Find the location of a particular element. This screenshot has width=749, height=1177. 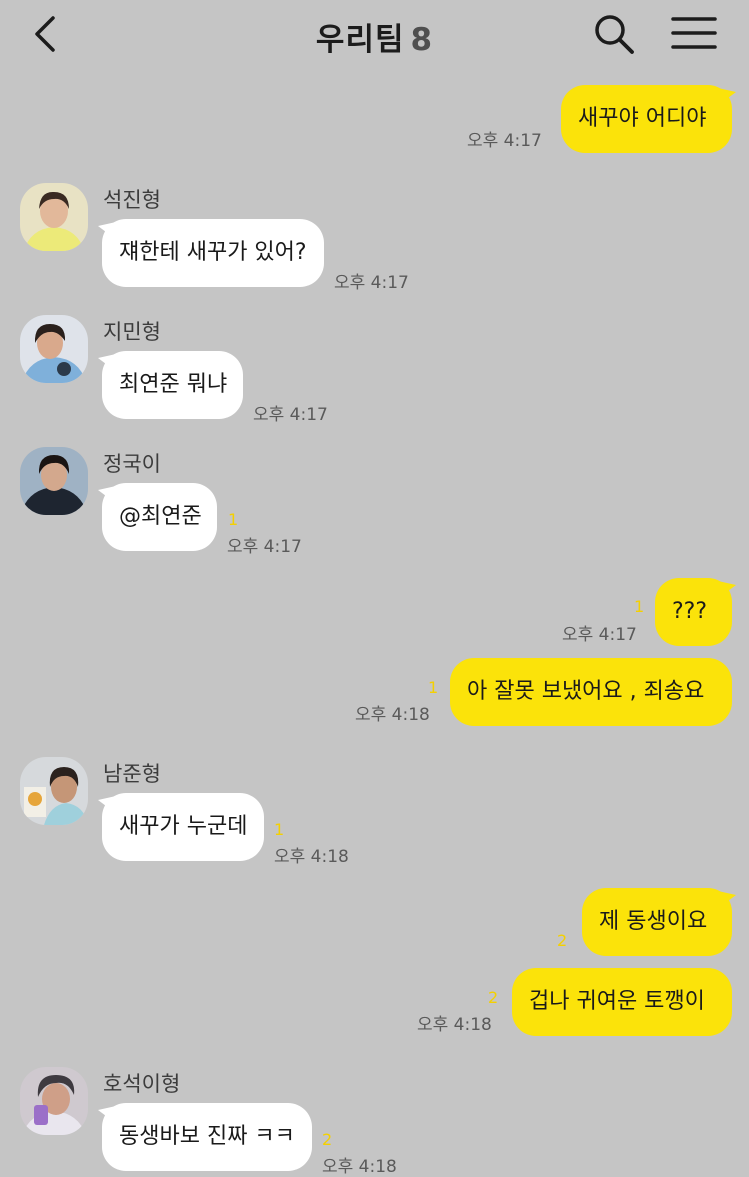

outgoing-message-bubble: 겁나 귀여운 토깽이 is located at coordinates (622, 1002).